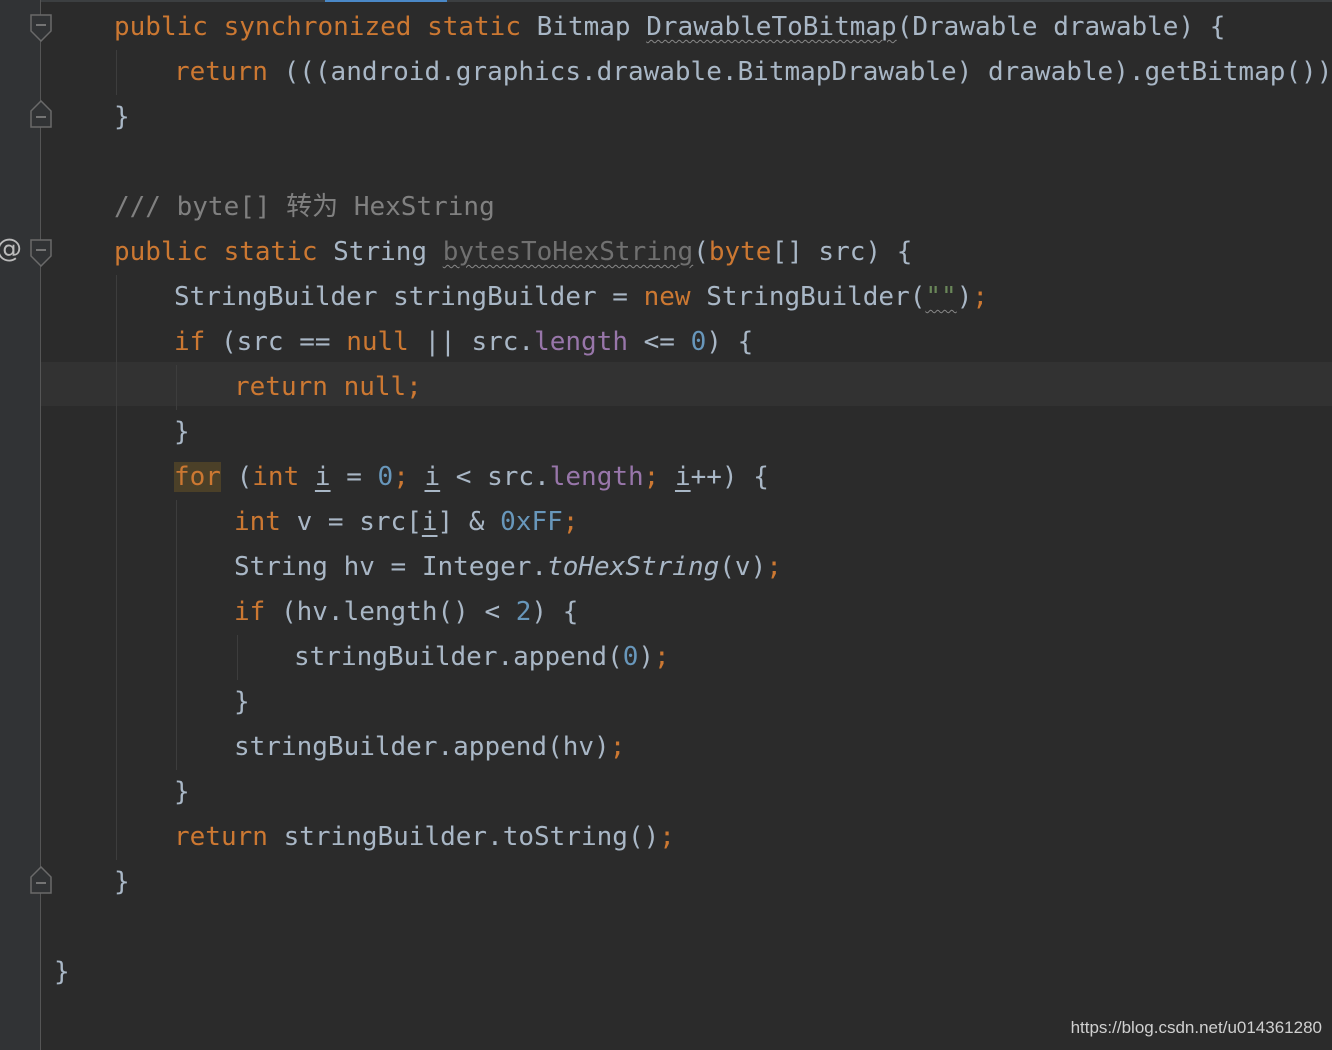 The width and height of the screenshot is (1332, 1050). Describe the element at coordinates (304, 207) in the screenshot. I see `code-line-comment: /// byte[] 转为 HexString` at that location.